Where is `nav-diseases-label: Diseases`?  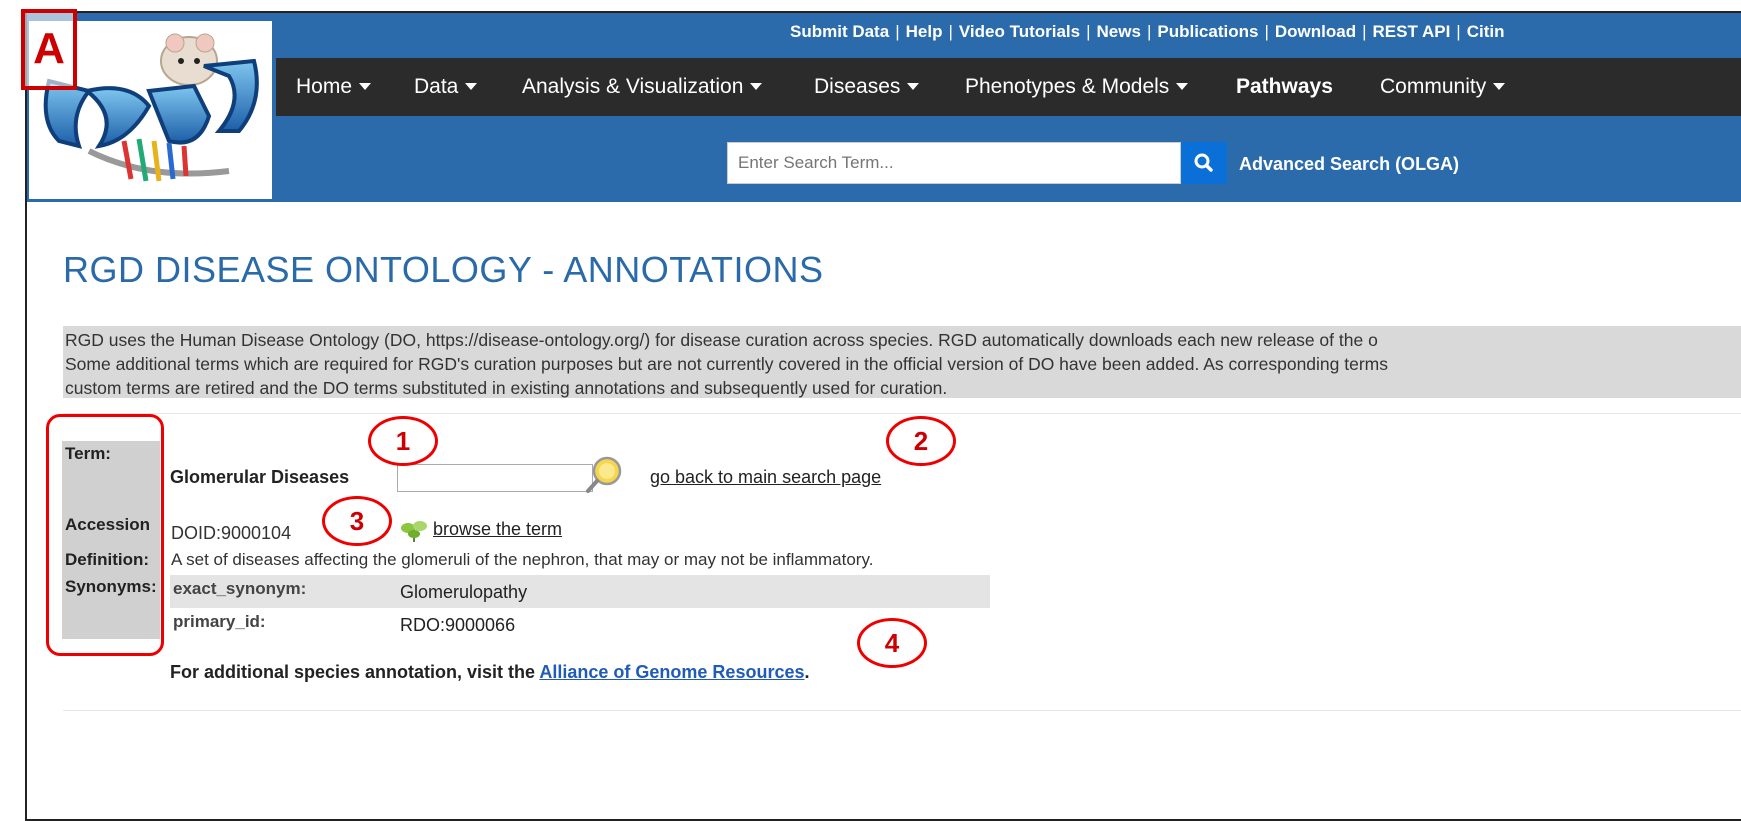
nav-diseases-label: Diseases is located at coordinates (857, 86).